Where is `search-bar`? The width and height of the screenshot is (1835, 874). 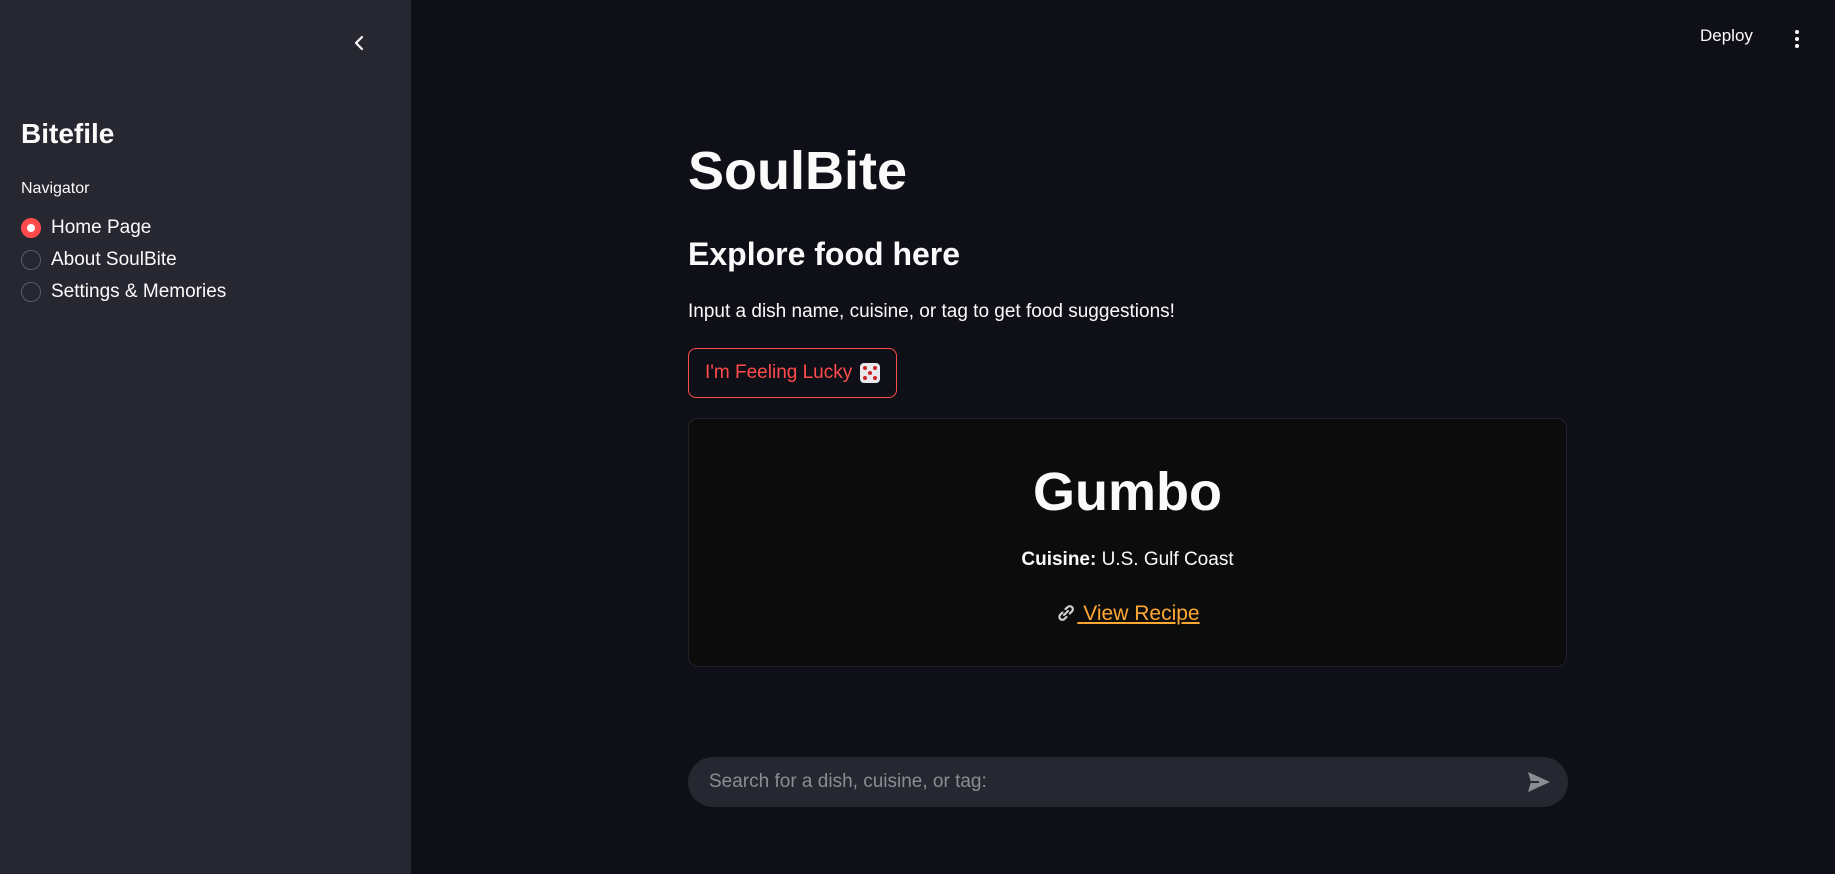 search-bar is located at coordinates (1128, 782).